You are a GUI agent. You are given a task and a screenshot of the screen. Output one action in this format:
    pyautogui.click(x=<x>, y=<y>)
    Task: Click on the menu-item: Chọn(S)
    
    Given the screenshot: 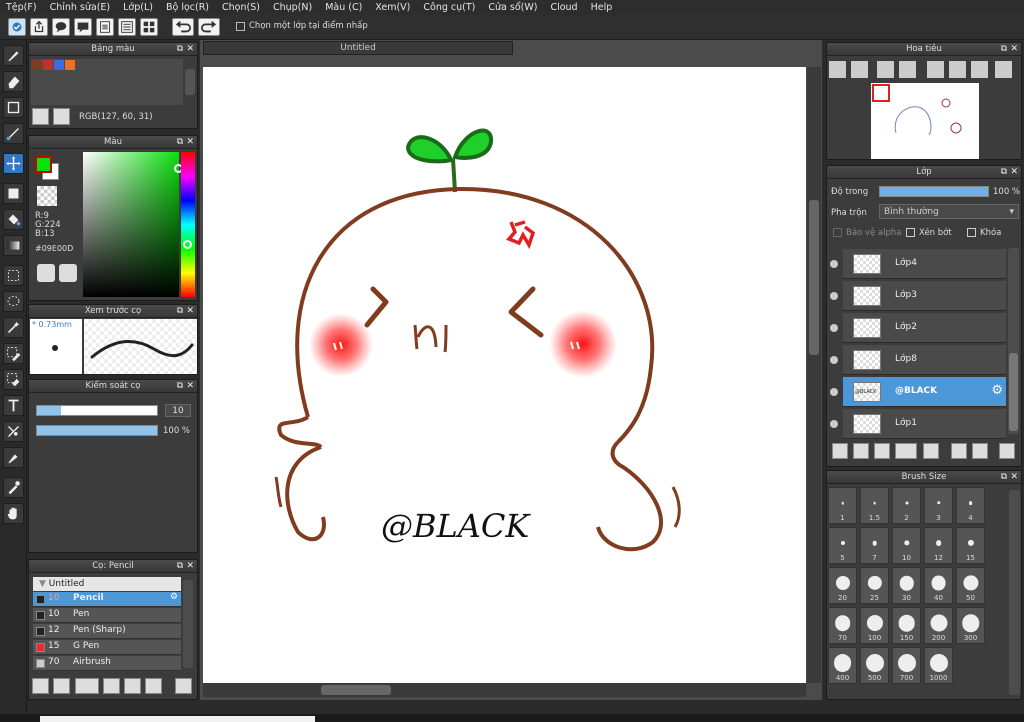 What is the action you would take?
    pyautogui.click(x=241, y=7)
    